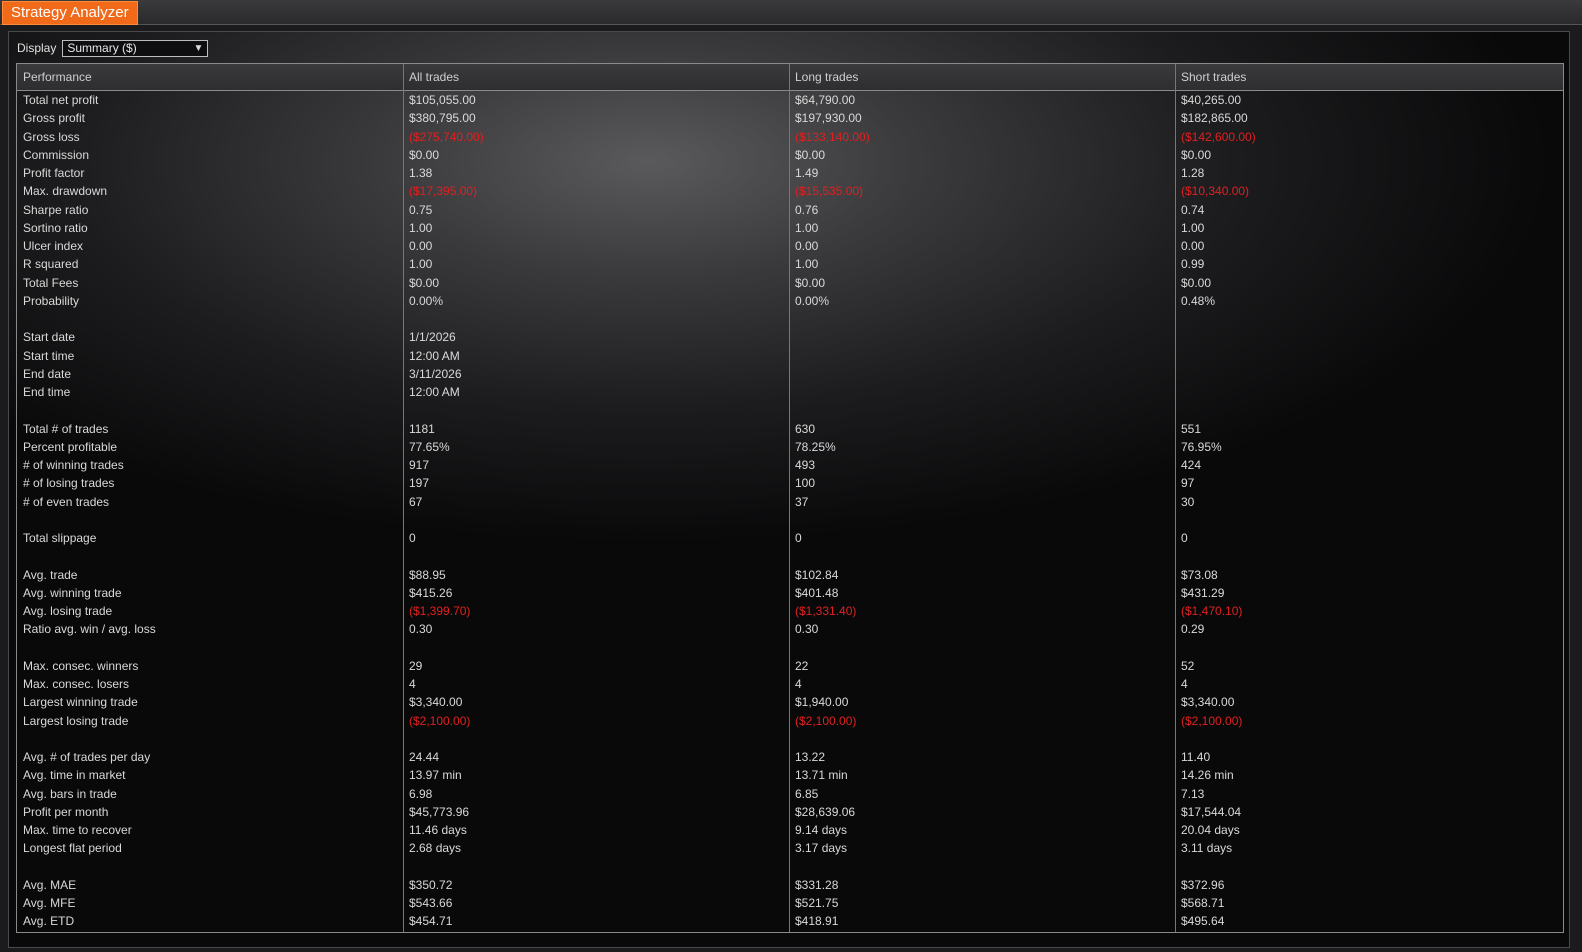  I want to click on all-trades-value: 29, so click(416, 665).